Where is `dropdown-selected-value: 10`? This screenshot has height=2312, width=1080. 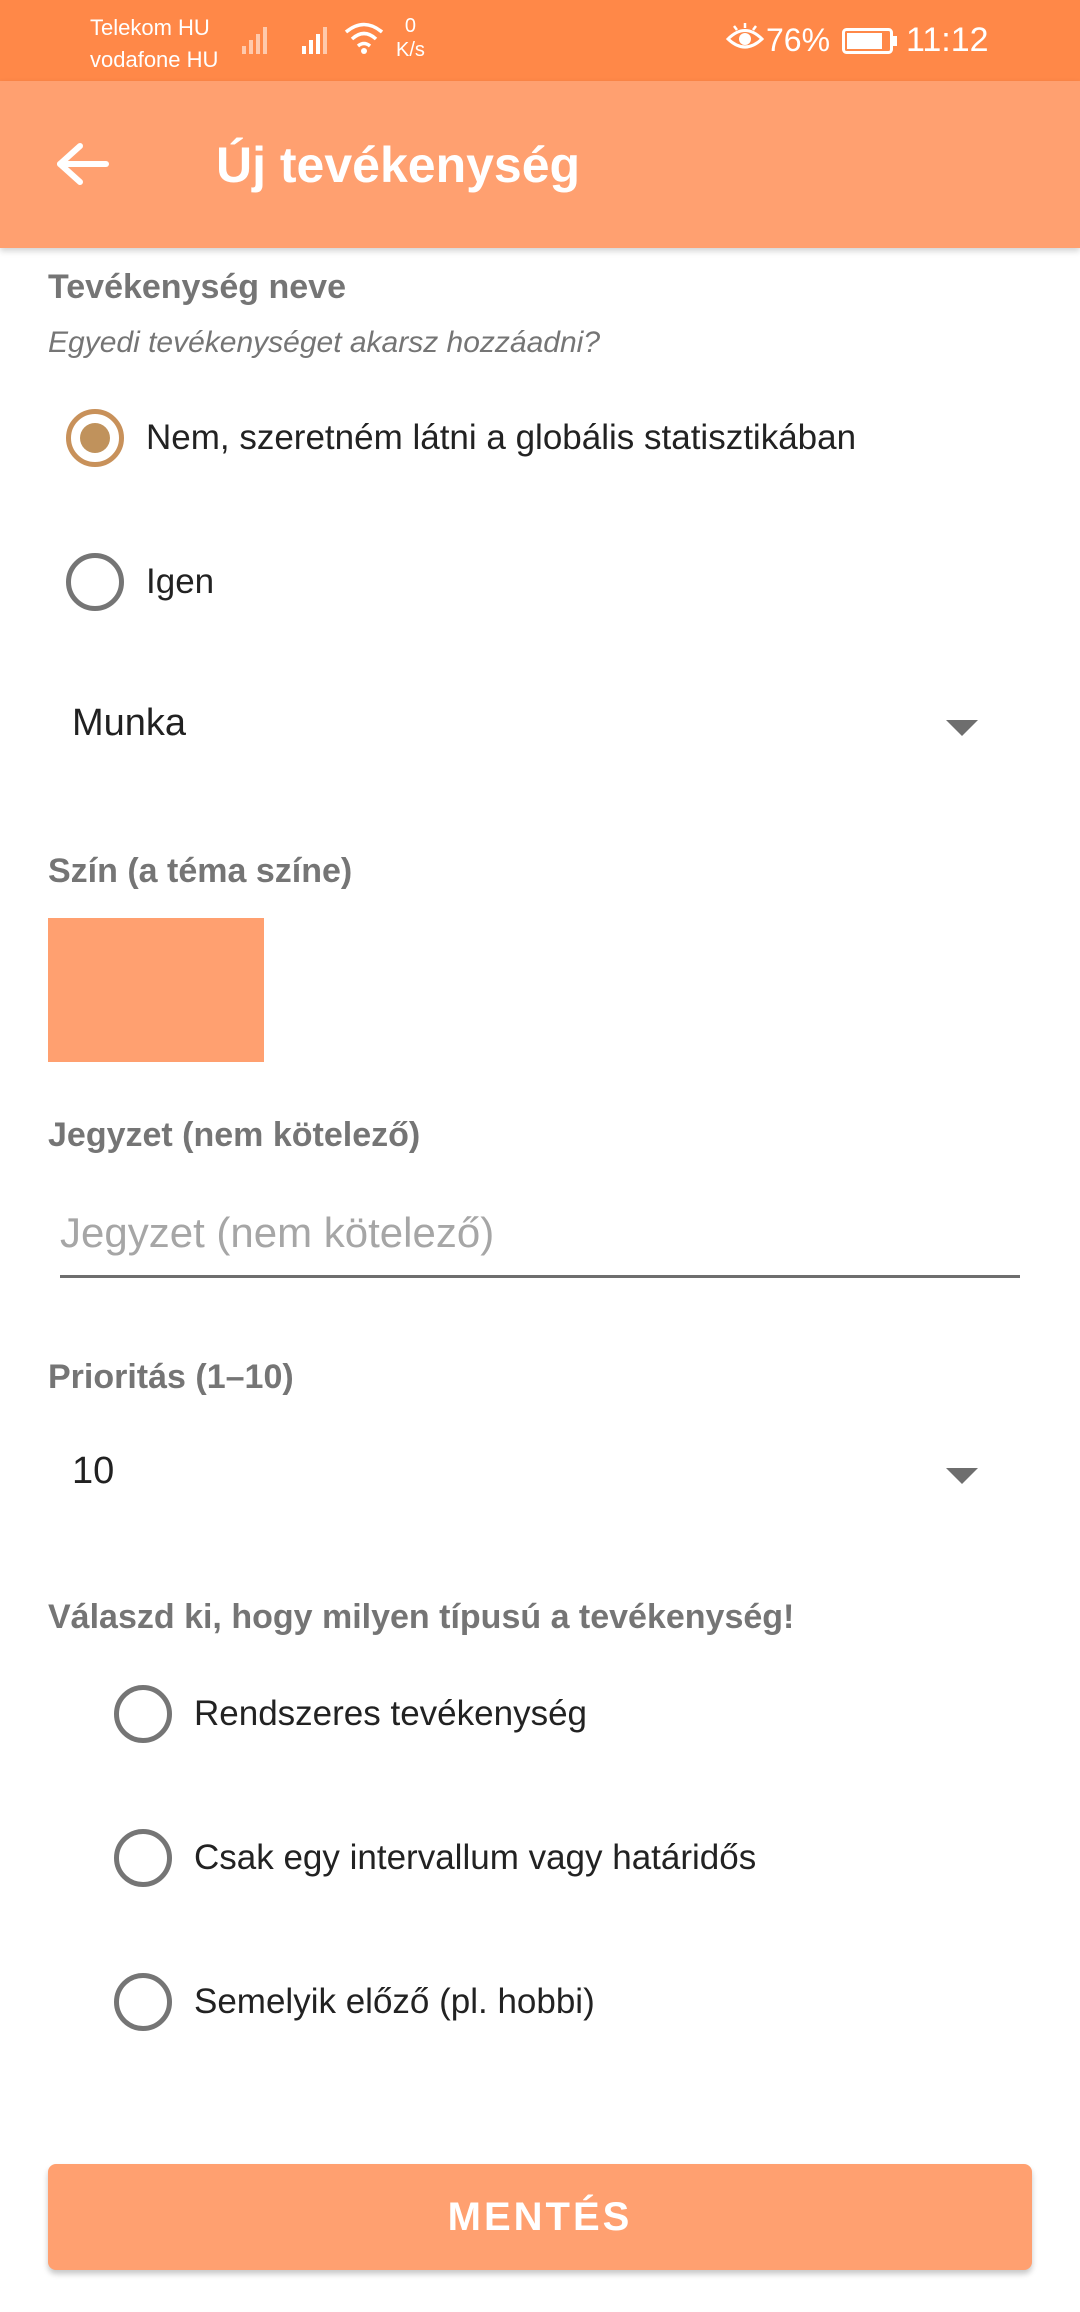
dropdown-selected-value: 10 is located at coordinates (93, 1471).